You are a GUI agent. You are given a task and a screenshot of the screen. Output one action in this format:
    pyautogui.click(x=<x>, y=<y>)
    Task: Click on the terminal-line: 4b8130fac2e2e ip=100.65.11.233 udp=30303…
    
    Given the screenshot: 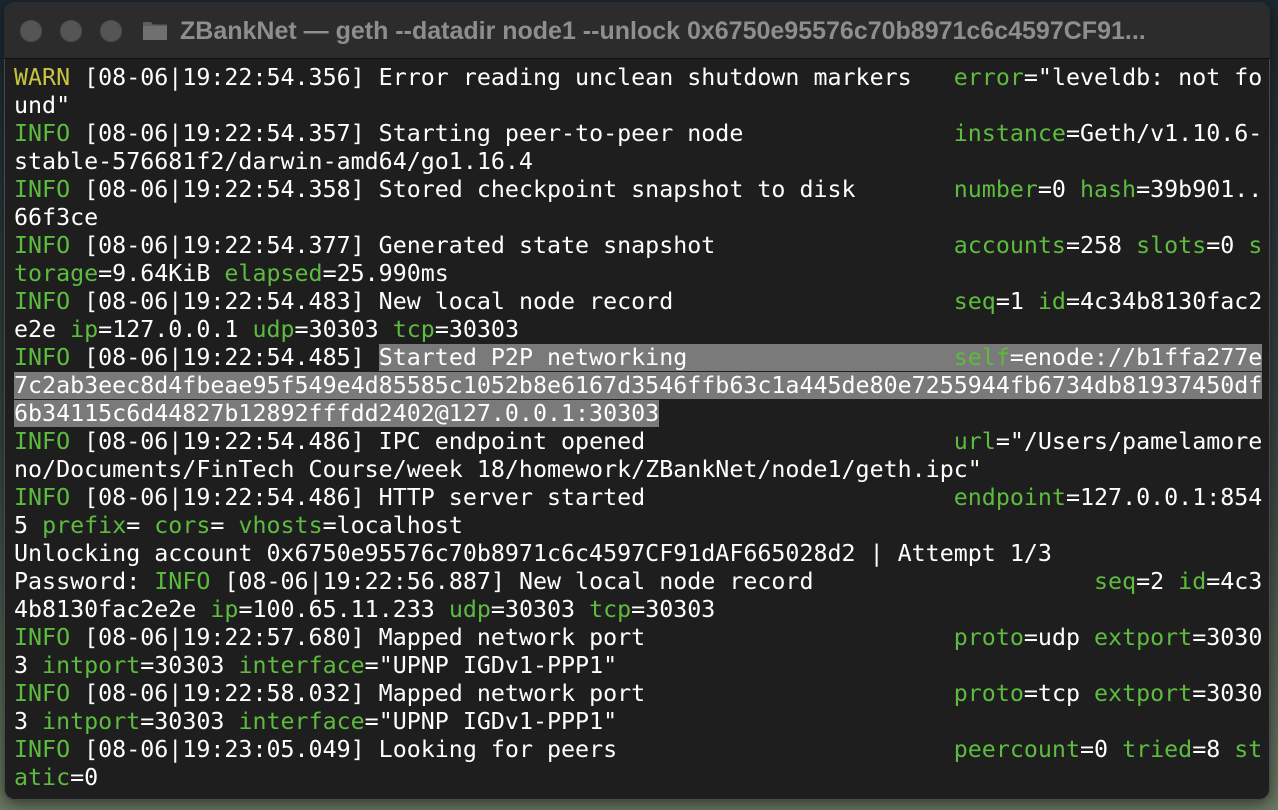 What is the action you would take?
    pyautogui.click(x=639, y=610)
    